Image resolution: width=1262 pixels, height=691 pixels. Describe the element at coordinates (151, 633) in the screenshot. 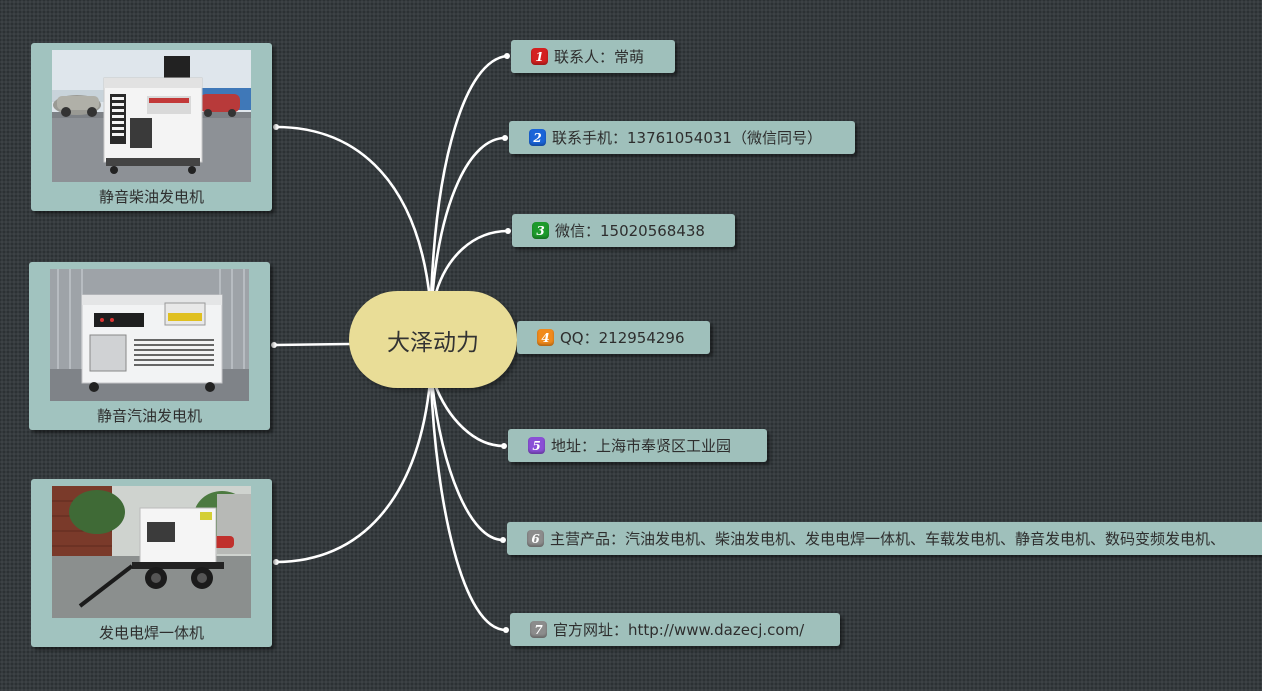

I see `product-label: 发电电焊一体机` at that location.